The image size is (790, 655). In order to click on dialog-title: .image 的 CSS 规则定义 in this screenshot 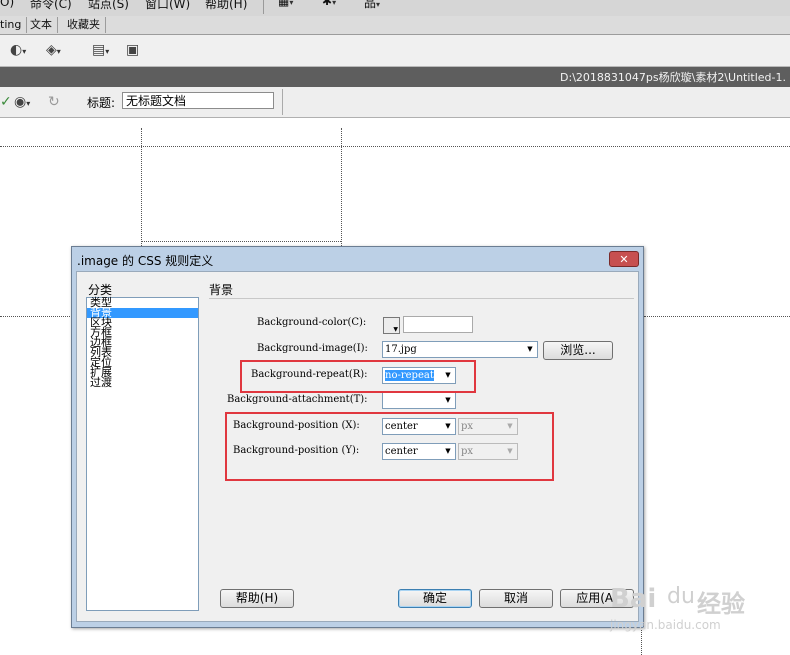, I will do `click(145, 261)`.